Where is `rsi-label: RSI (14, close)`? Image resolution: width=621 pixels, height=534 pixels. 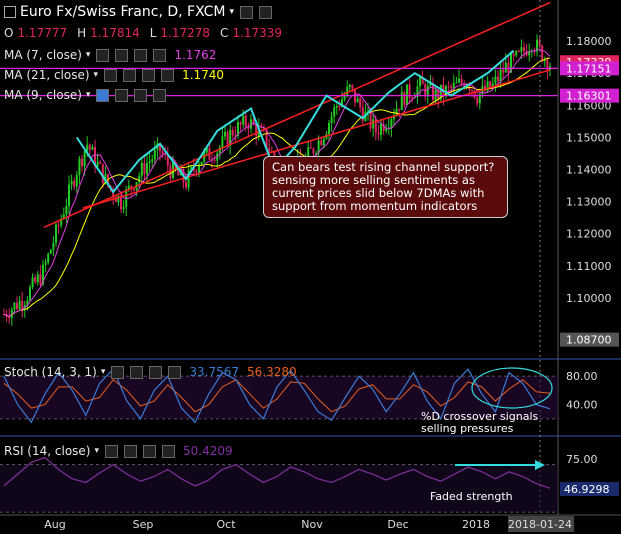 rsi-label: RSI (14, close) is located at coordinates (47, 451).